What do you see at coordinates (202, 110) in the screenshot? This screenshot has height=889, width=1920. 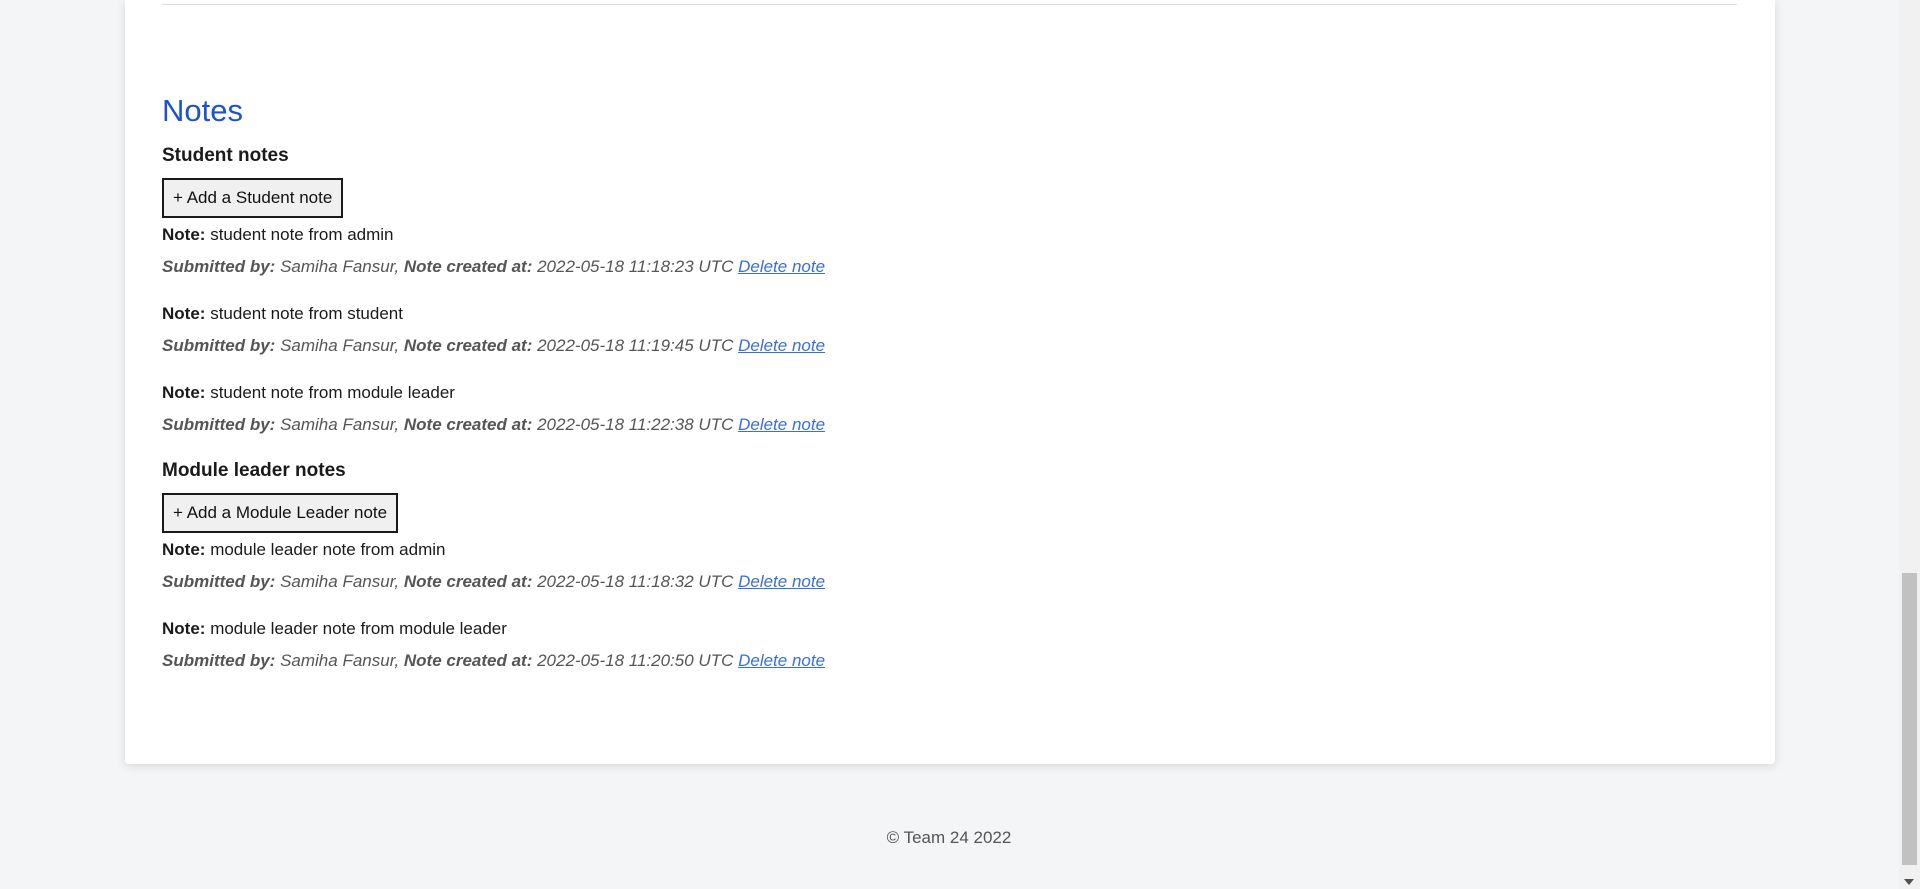 I see `notes-title: Notes` at bounding box center [202, 110].